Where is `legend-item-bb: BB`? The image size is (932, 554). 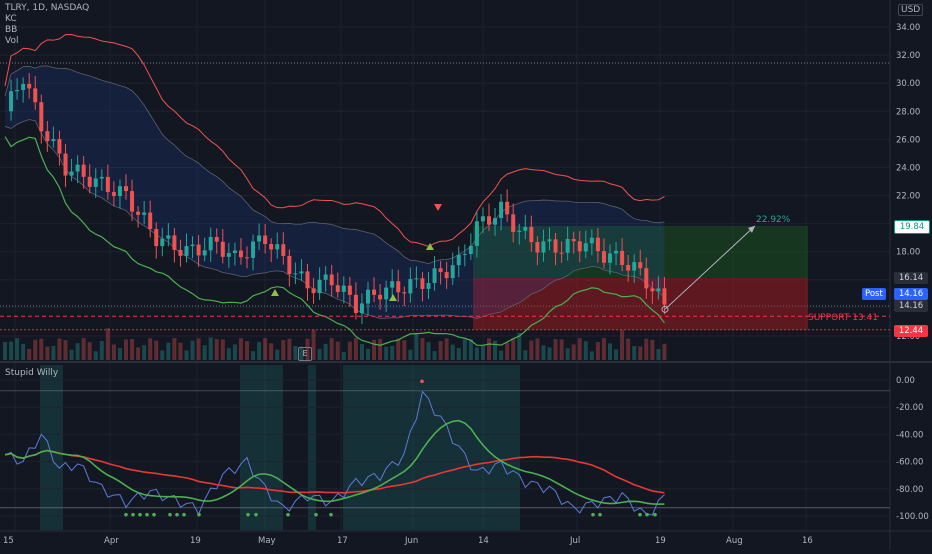
legend-item-bb: BB is located at coordinates (47, 30).